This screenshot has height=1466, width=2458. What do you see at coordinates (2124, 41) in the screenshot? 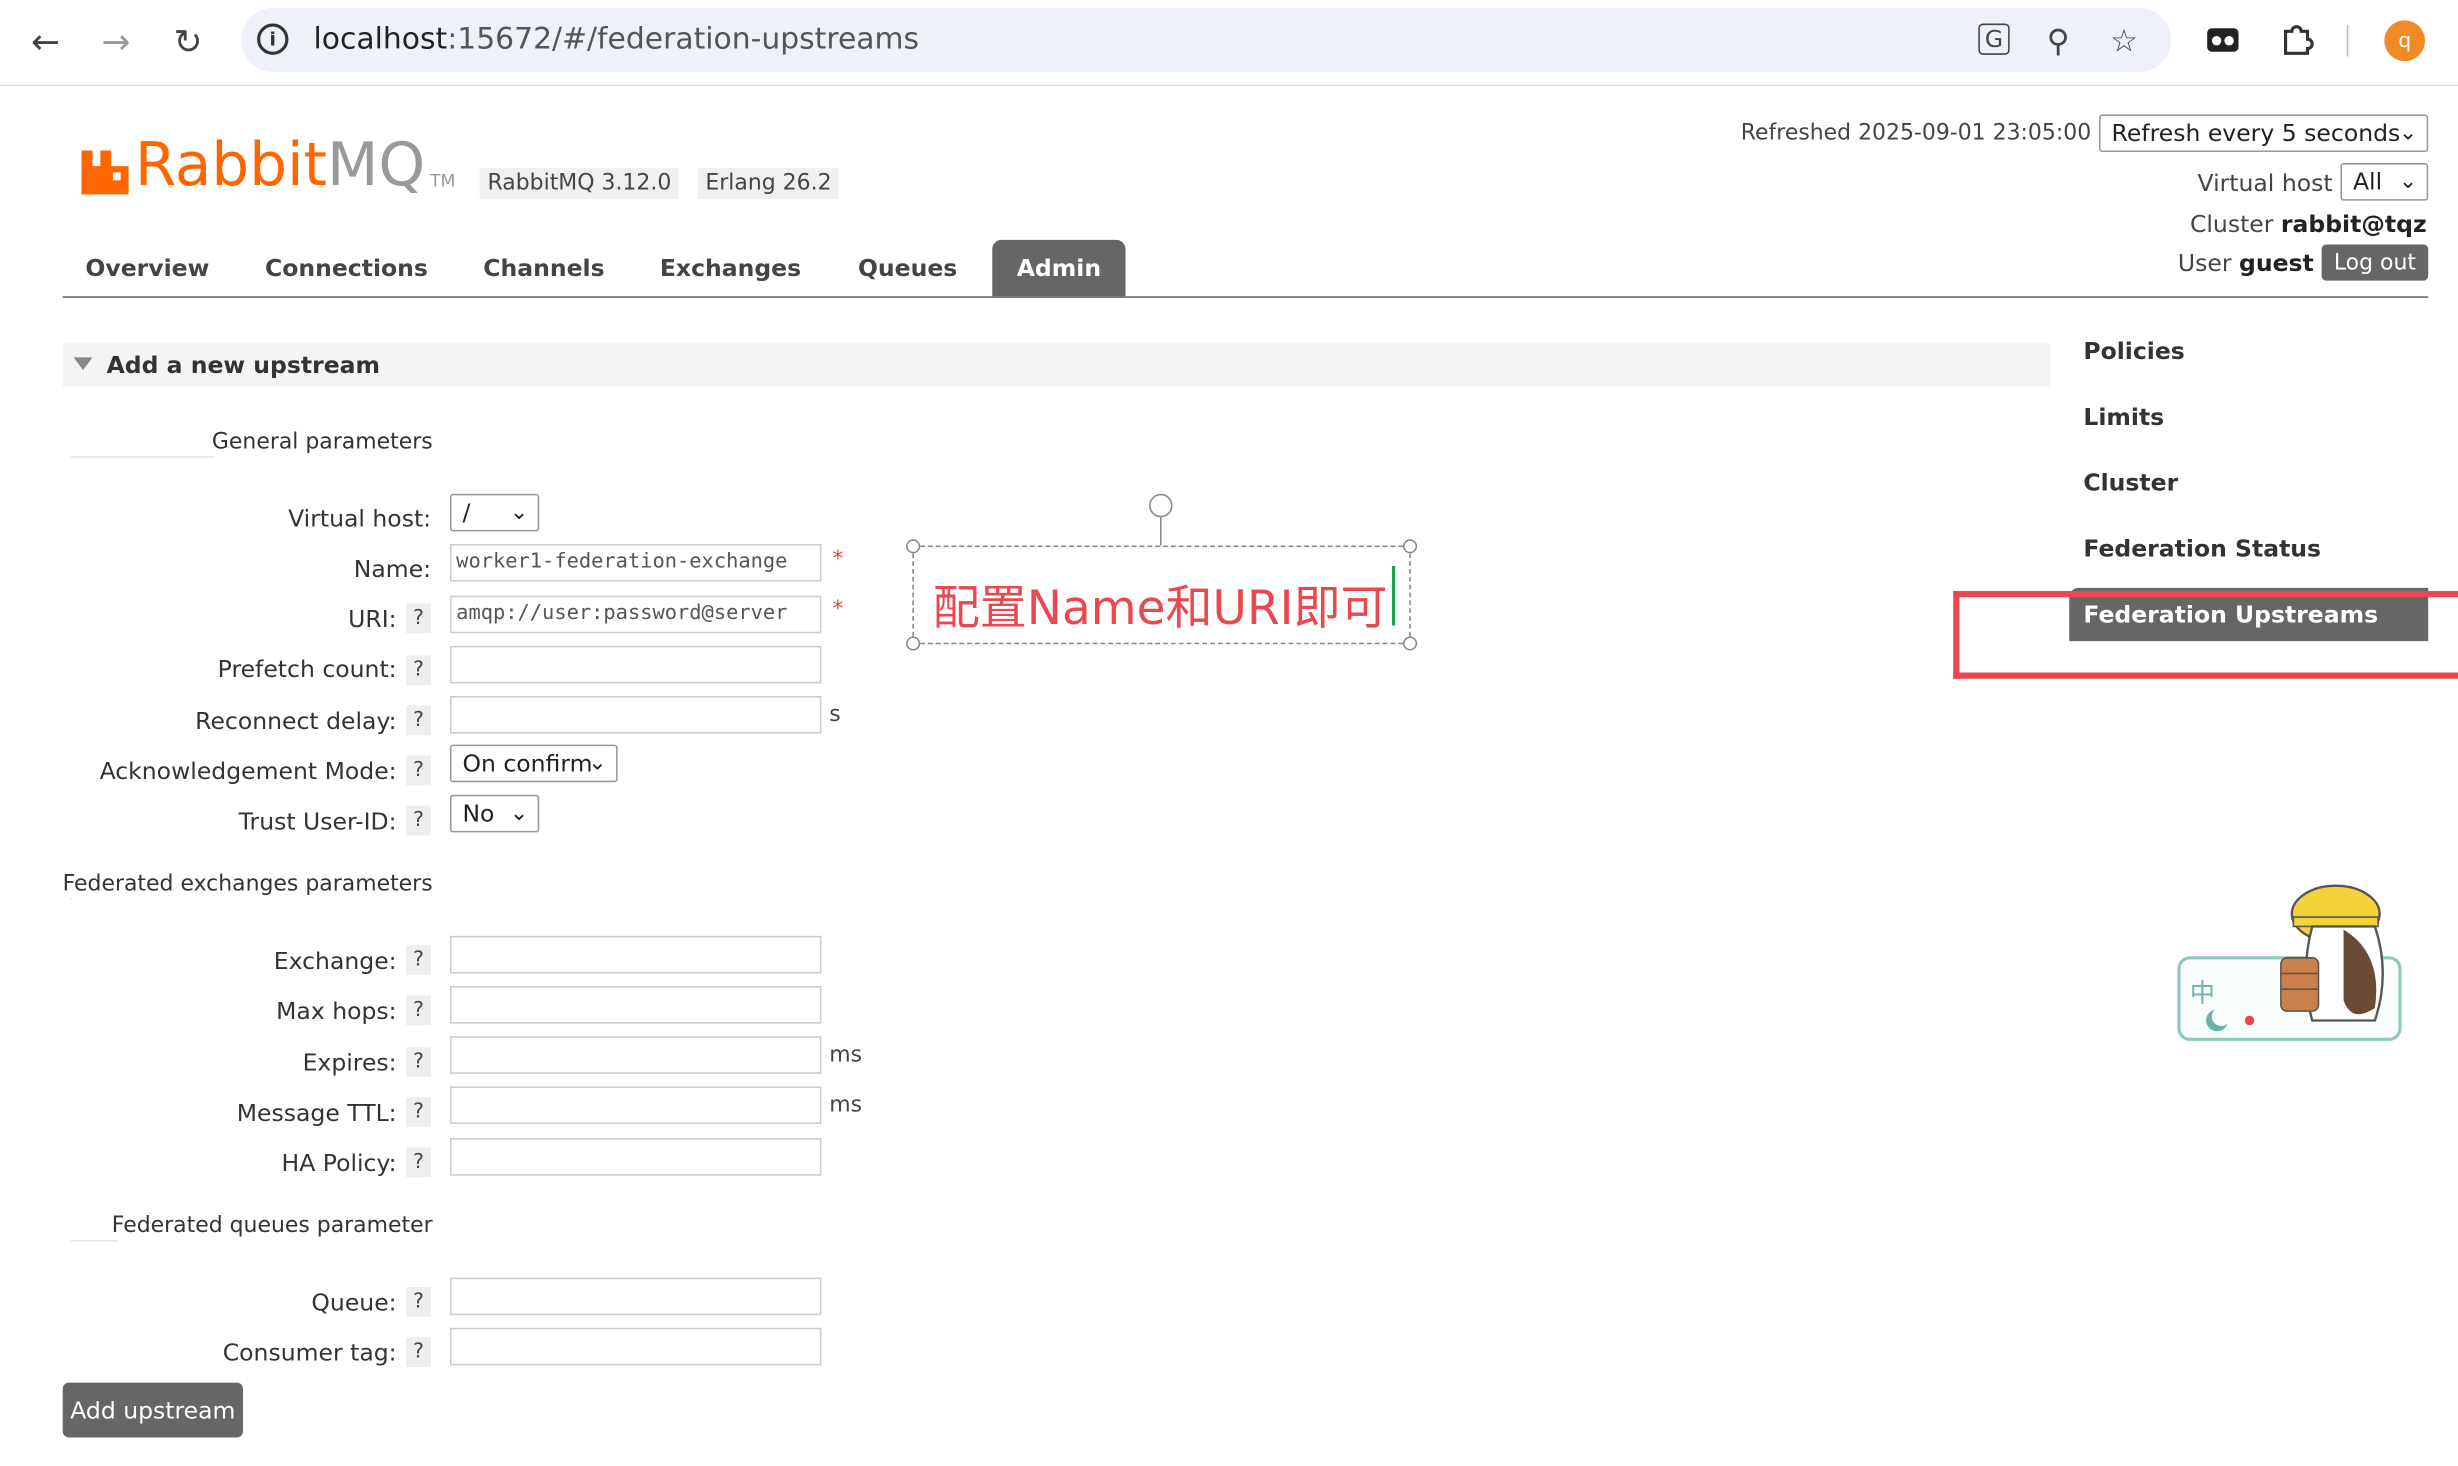
I see `bookmark-star-icon: ☆` at bounding box center [2124, 41].